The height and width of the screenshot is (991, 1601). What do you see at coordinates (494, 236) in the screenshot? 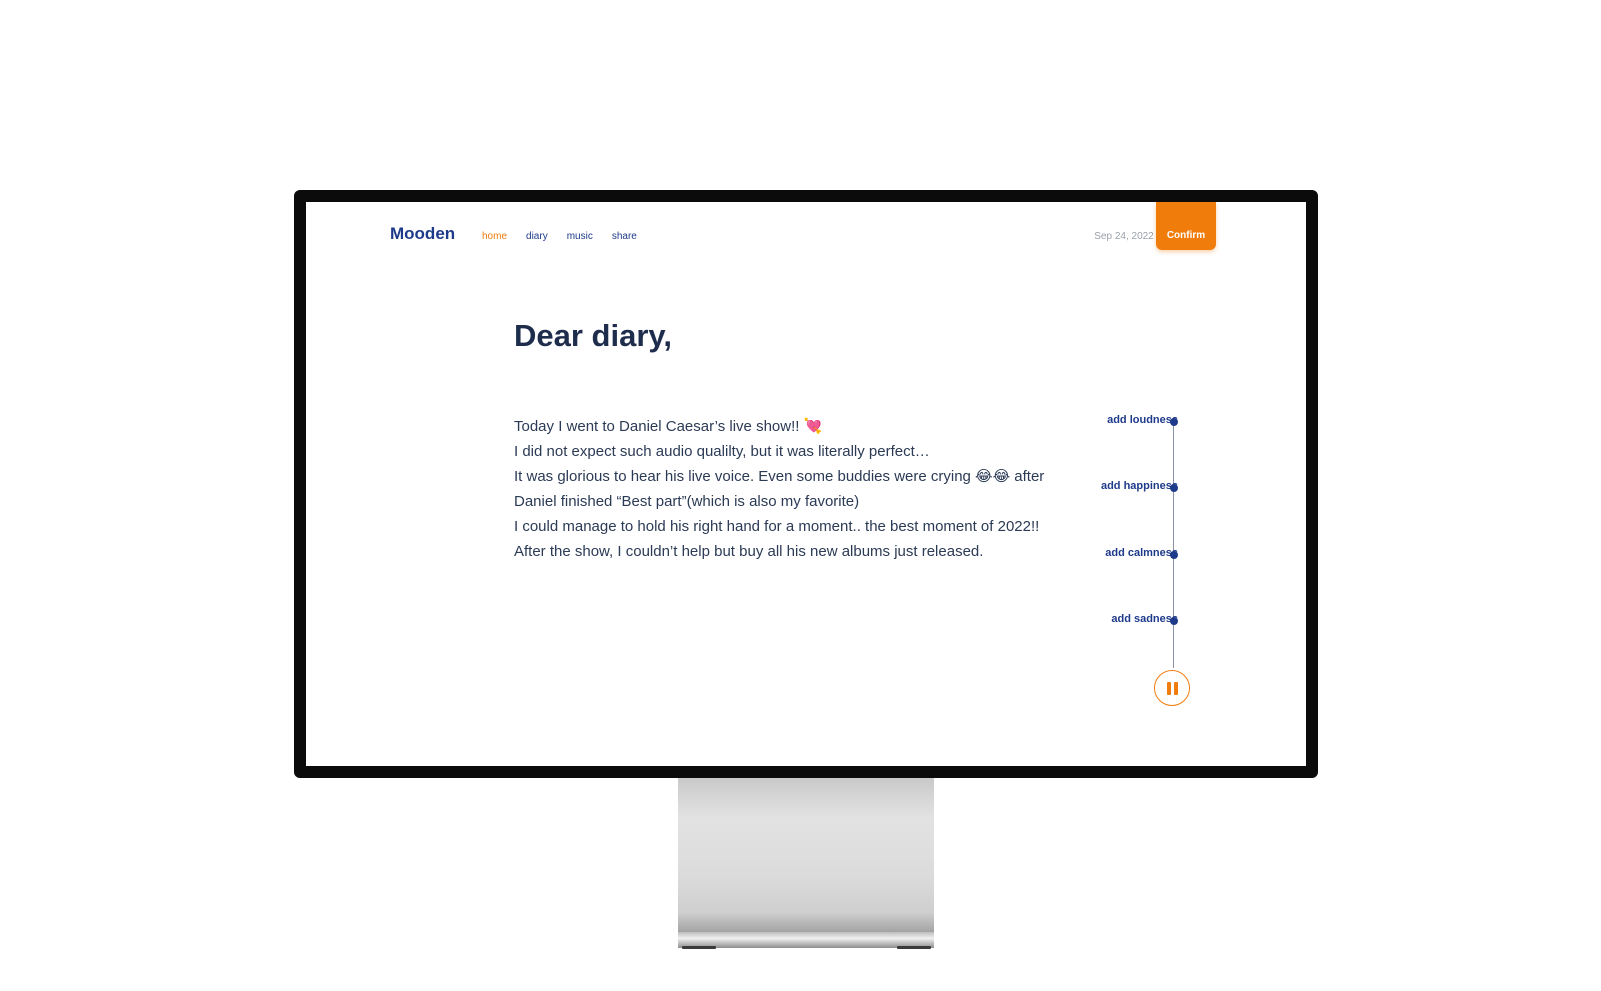
I see `nav-item-home: home` at bounding box center [494, 236].